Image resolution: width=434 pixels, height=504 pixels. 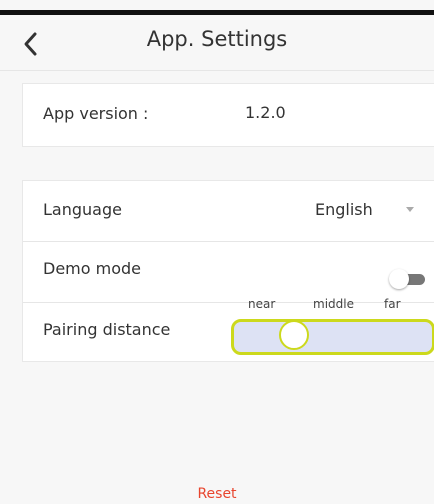 I want to click on demo-mode-toggle, so click(x=408, y=279).